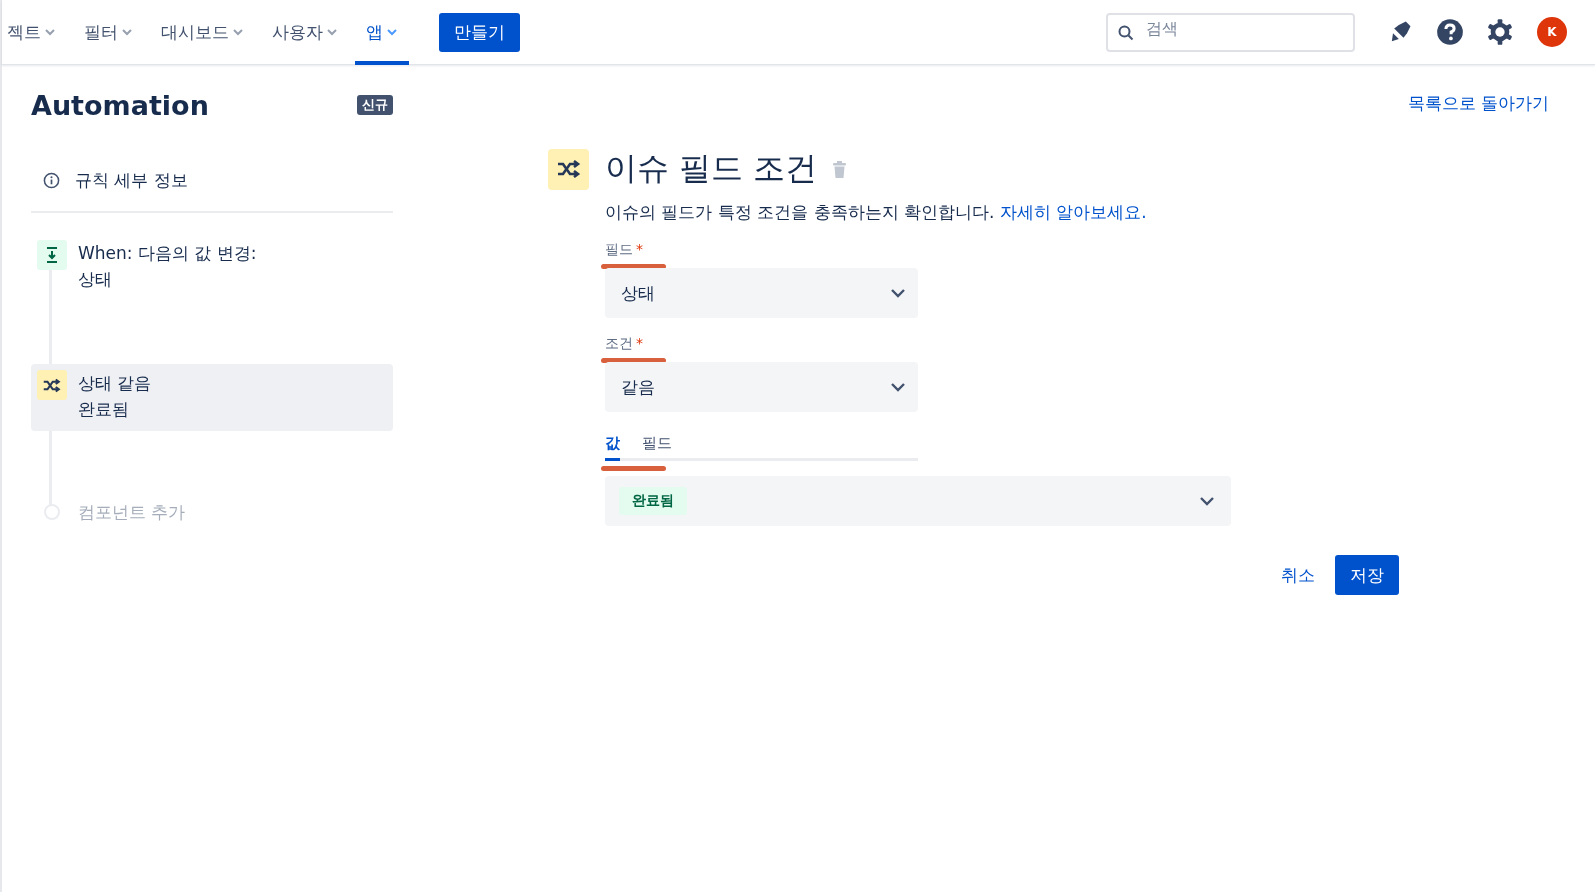  Describe the element at coordinates (479, 32) in the screenshot. I see `create-button: 만들기` at that location.